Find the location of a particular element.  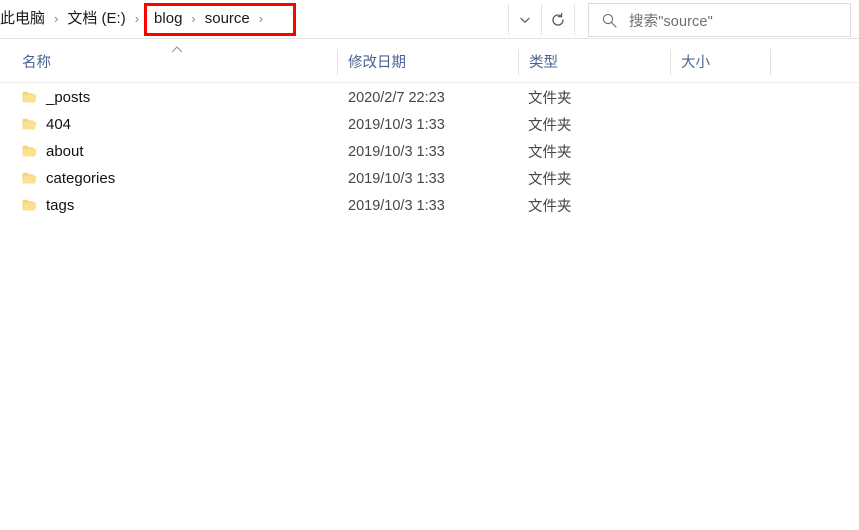

column-header-size: 大小 is located at coordinates (720, 61).